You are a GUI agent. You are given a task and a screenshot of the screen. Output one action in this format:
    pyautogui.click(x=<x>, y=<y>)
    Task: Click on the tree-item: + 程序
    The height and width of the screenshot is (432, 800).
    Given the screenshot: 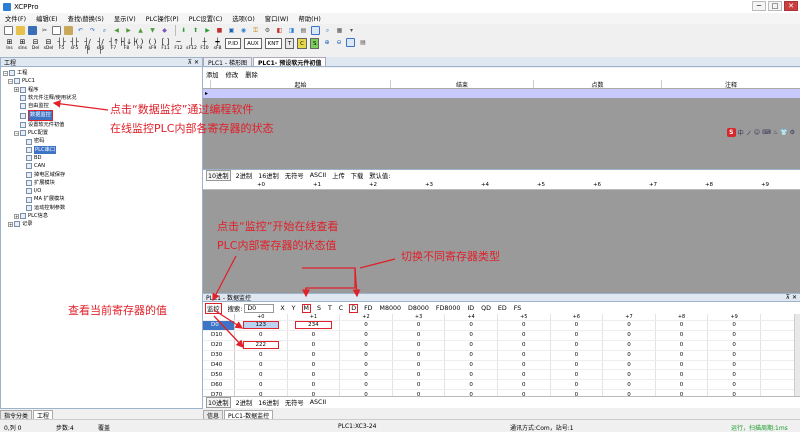 What is the action you would take?
    pyautogui.click(x=102, y=90)
    